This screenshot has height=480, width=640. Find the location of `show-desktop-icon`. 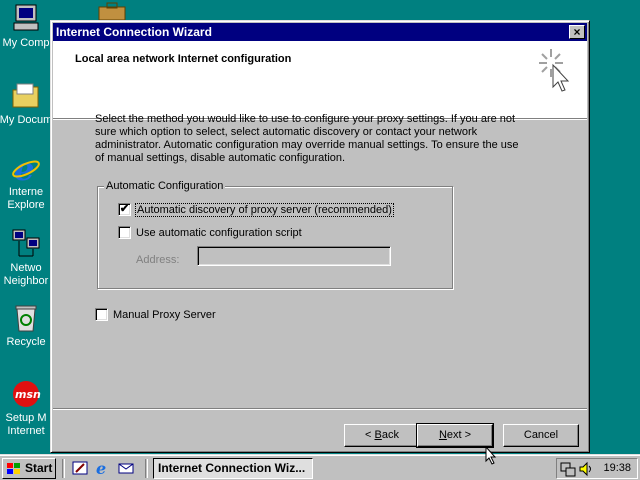

show-desktop-icon is located at coordinates (80, 468).